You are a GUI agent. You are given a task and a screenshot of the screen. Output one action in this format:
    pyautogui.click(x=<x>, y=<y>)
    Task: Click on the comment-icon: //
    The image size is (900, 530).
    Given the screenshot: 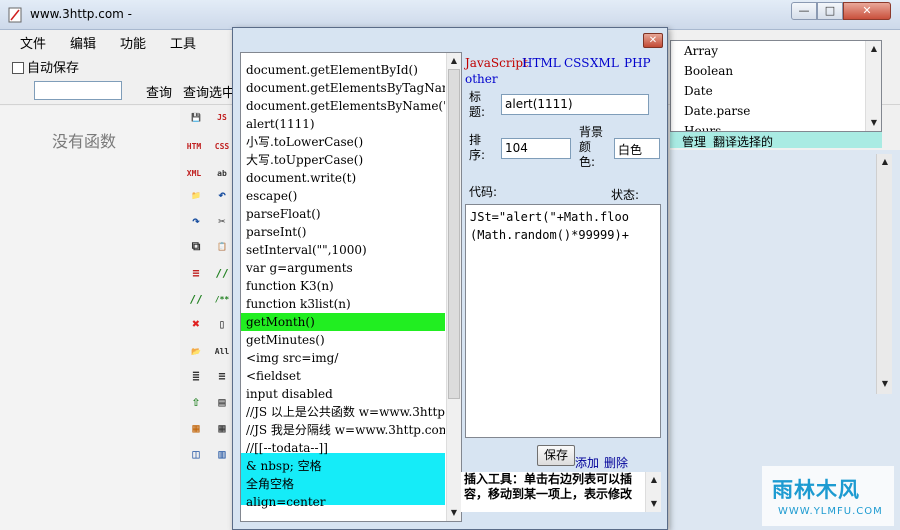 What is the action you would take?
    pyautogui.click(x=222, y=273)
    